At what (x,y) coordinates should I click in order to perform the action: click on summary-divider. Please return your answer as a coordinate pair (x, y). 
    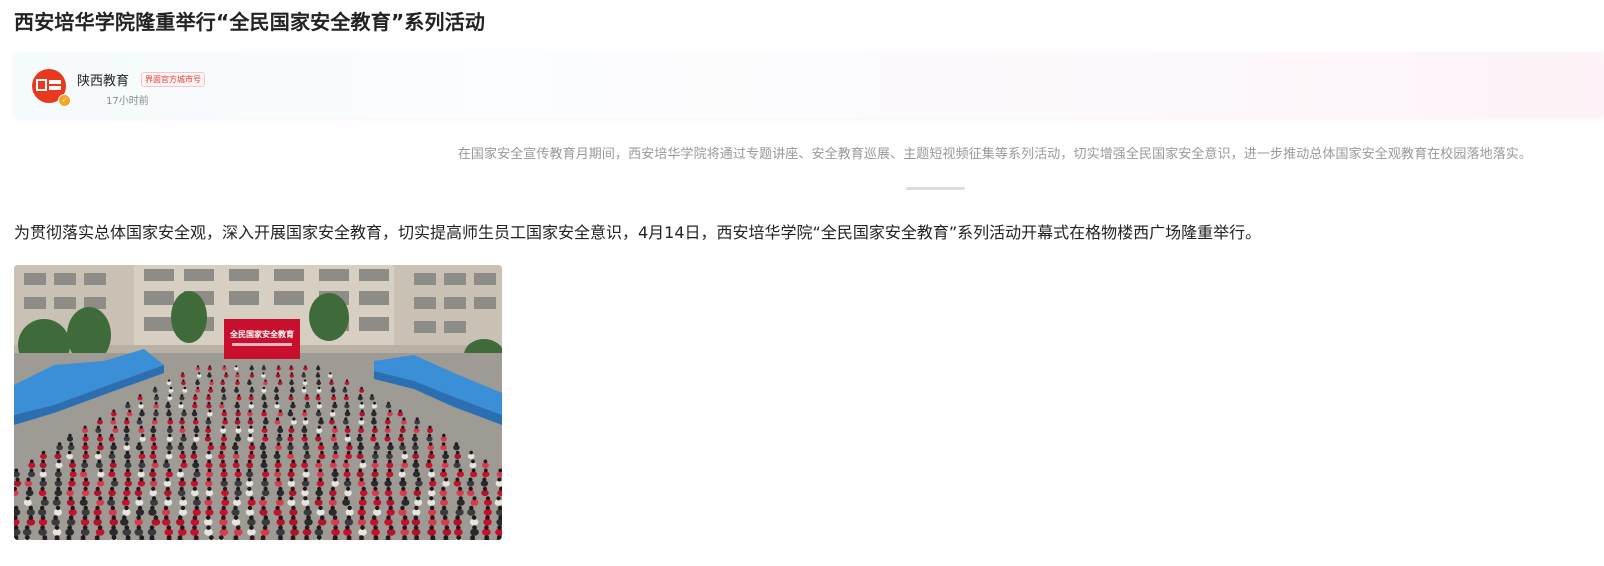
    Looking at the image, I should click on (935, 188).